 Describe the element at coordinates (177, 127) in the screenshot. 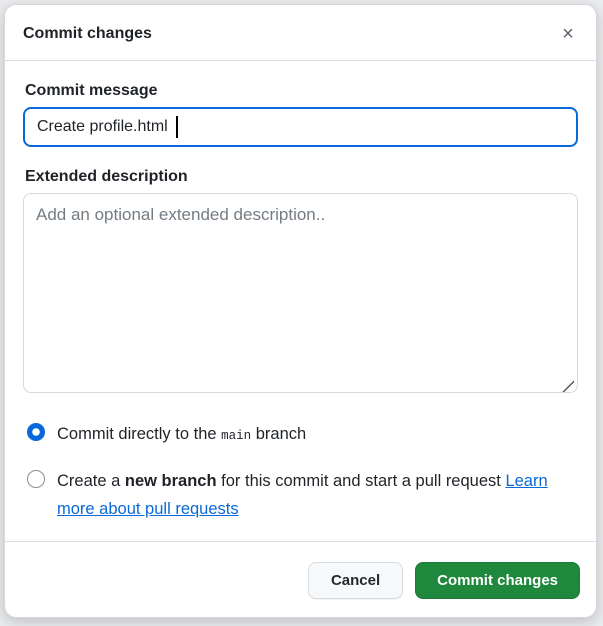

I see `text-caret` at that location.